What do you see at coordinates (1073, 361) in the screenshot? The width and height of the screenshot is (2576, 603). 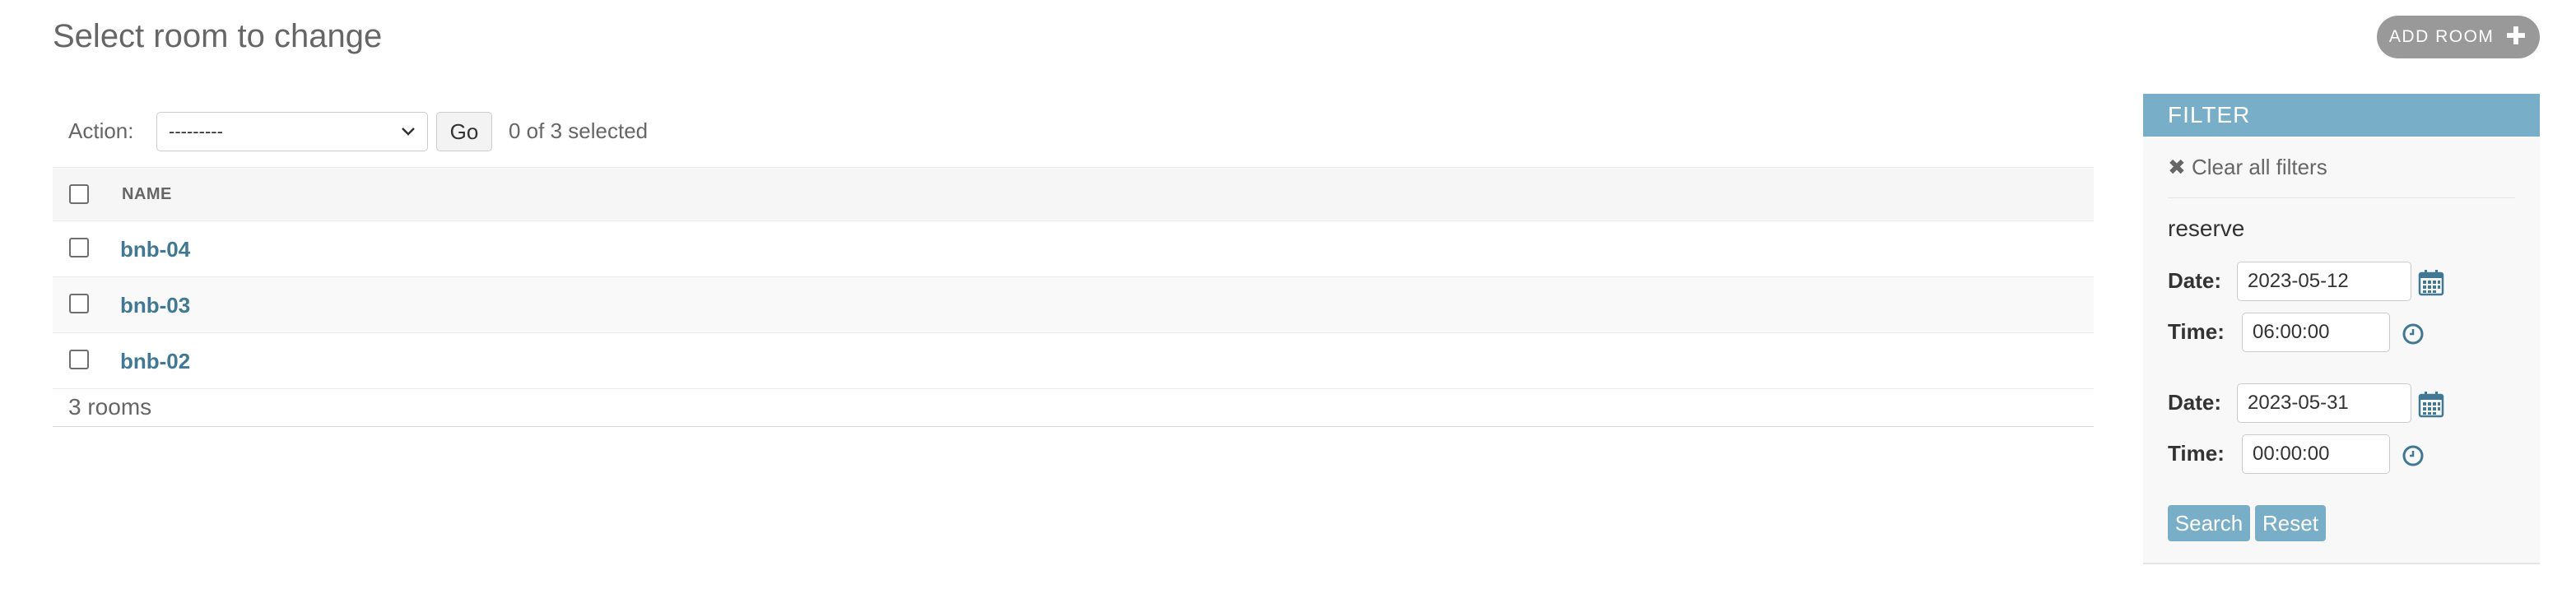 I see `table-row: bnb-02` at bounding box center [1073, 361].